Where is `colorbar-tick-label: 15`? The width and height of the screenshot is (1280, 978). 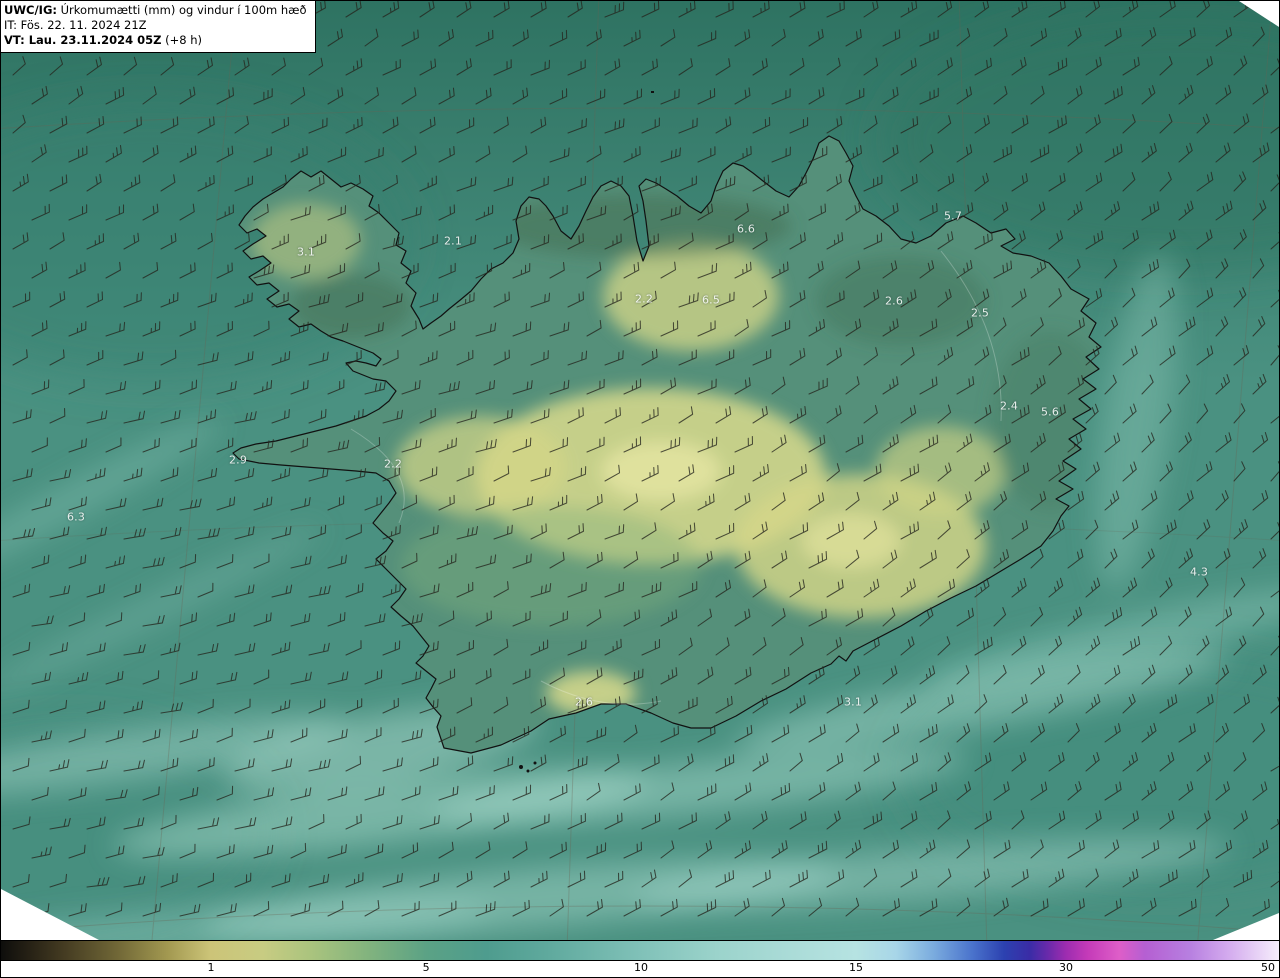
colorbar-tick-label: 15 is located at coordinates (855, 967).